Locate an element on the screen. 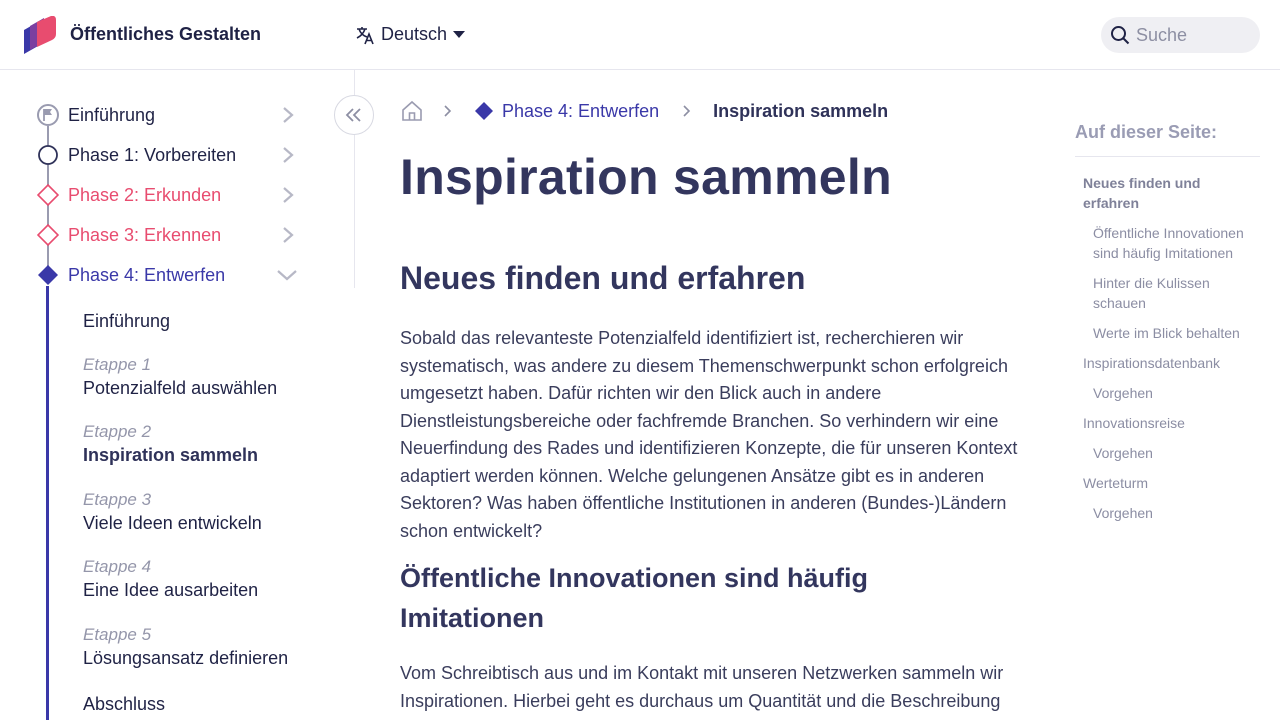  double-chevron-left-icon is located at coordinates (353, 115).